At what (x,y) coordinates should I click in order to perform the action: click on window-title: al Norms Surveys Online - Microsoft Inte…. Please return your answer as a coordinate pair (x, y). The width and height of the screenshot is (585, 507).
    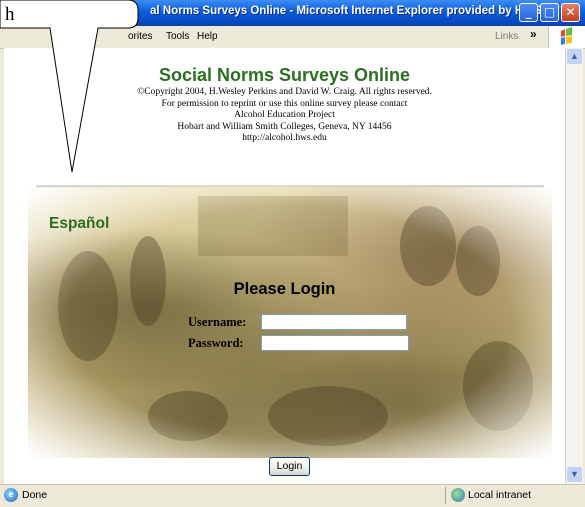
    Looking at the image, I should click on (346, 11).